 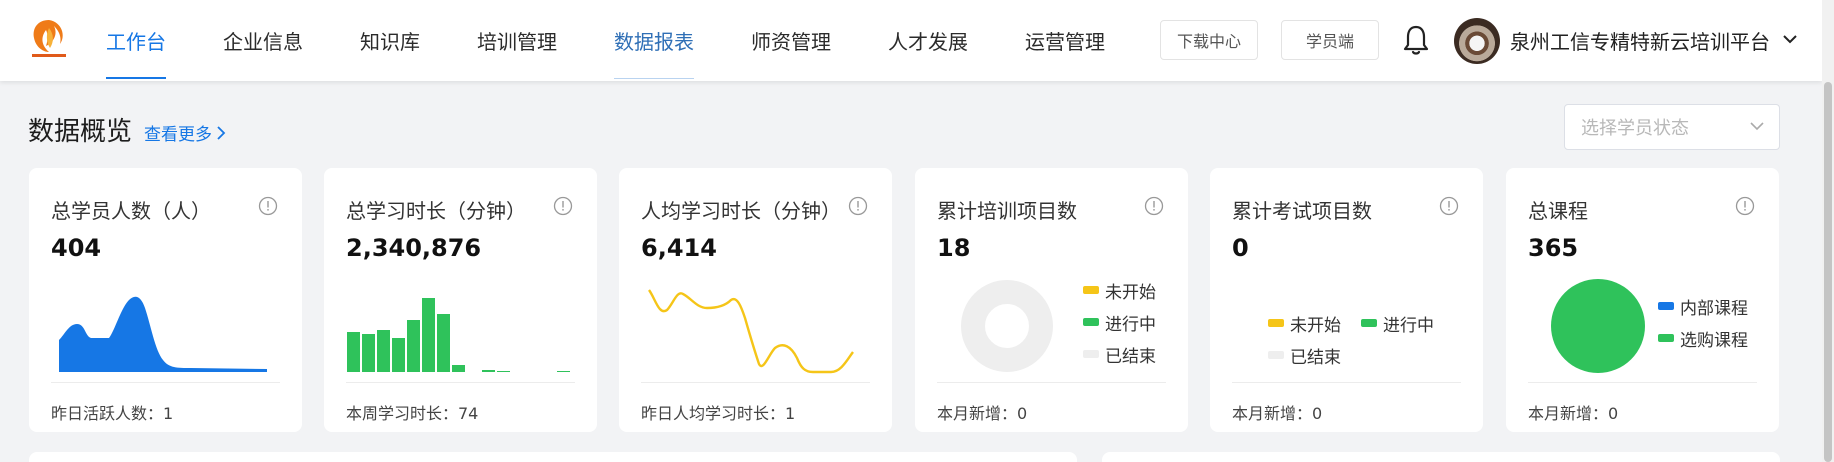 What do you see at coordinates (412, 413) in the screenshot?
I see `card-footer: 本周学习时长：74` at bounding box center [412, 413].